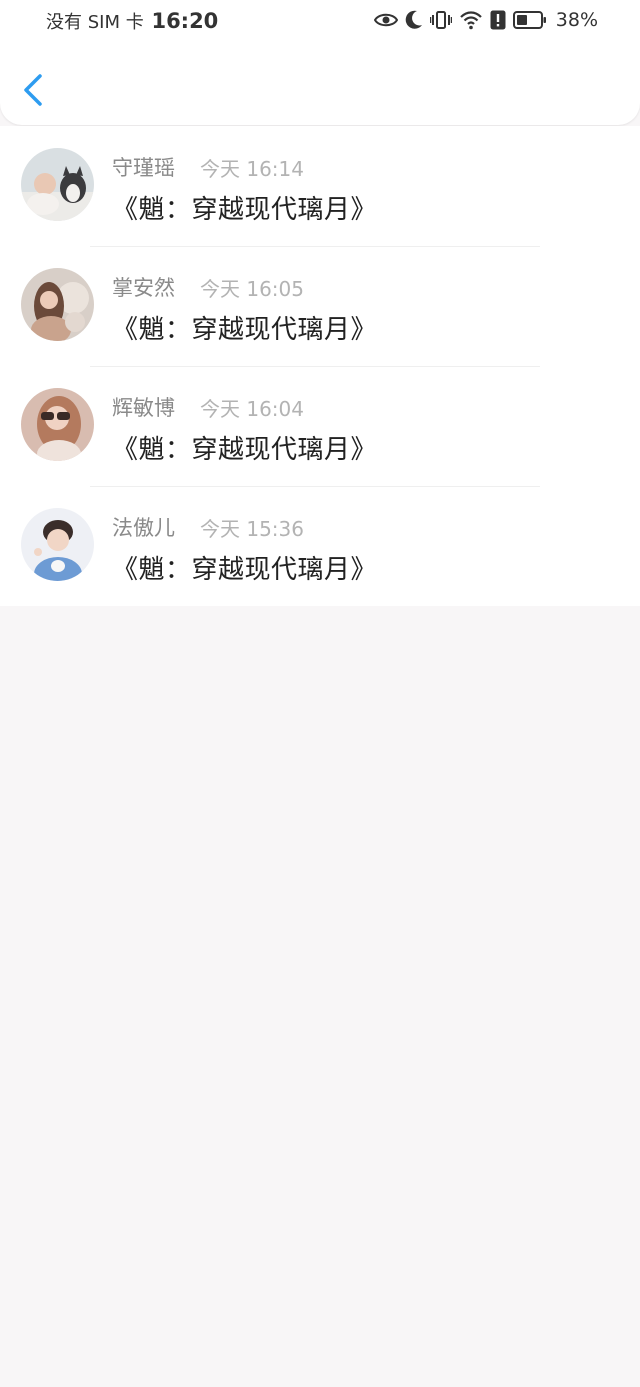 This screenshot has height=1387, width=640. I want to click on top-bar: 没有 SIM 卡 16:20 38%, so click(320, 62).